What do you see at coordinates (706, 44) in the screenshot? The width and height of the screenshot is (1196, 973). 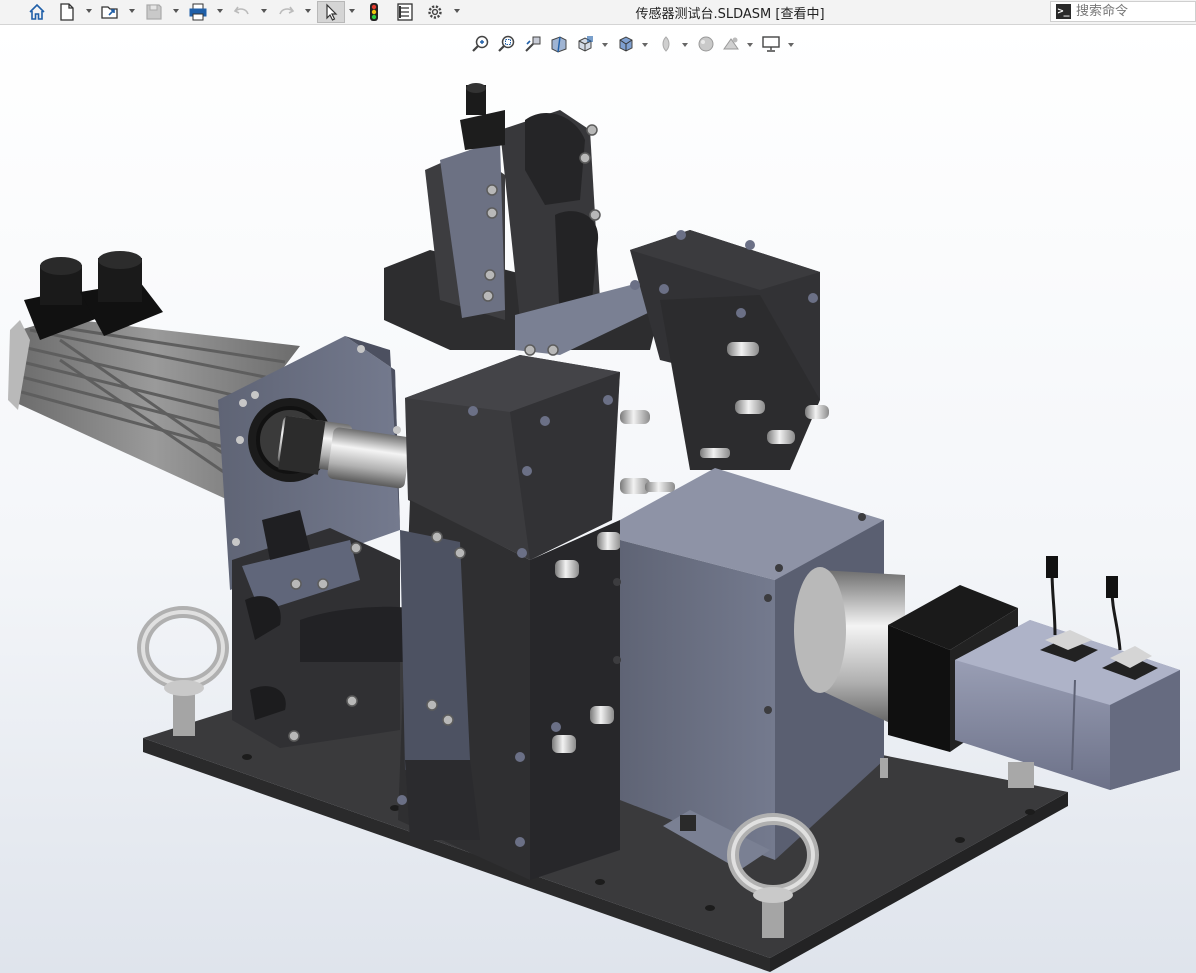 I see `edit-appearance-icon` at bounding box center [706, 44].